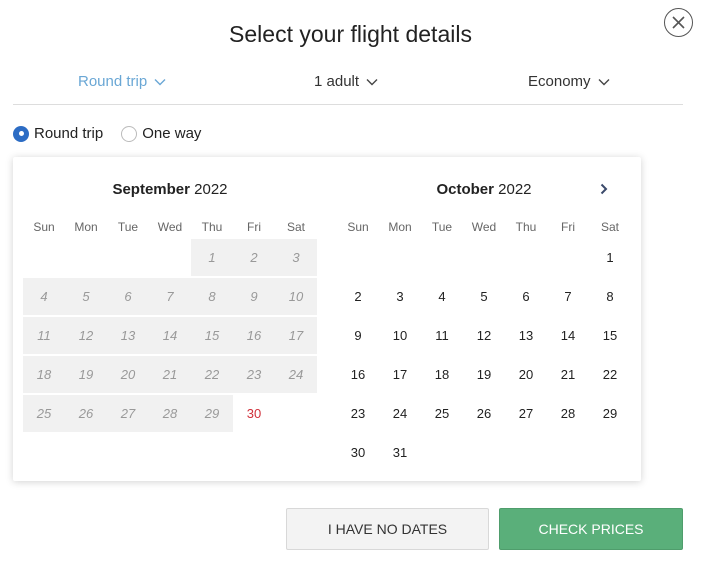  What do you see at coordinates (107, 133) in the screenshot?
I see `trip-type-radio-group: Round trip One way` at bounding box center [107, 133].